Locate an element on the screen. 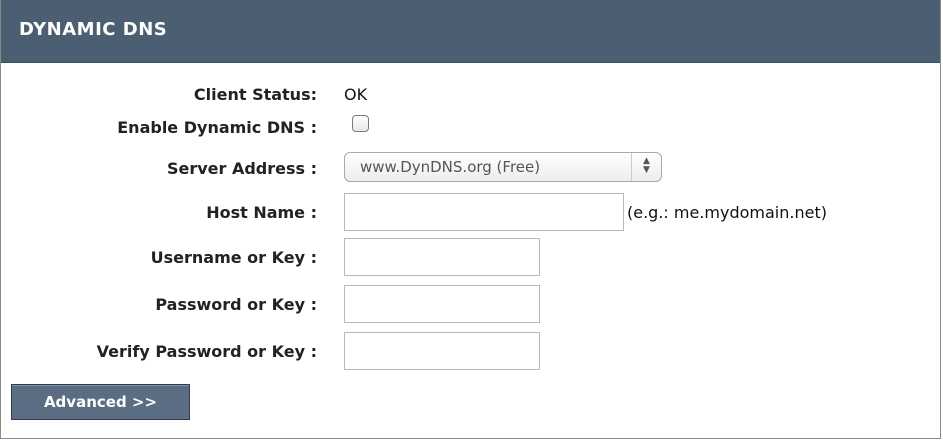 The width and height of the screenshot is (943, 440). username-label: Username or Key : is located at coordinates (233, 257).